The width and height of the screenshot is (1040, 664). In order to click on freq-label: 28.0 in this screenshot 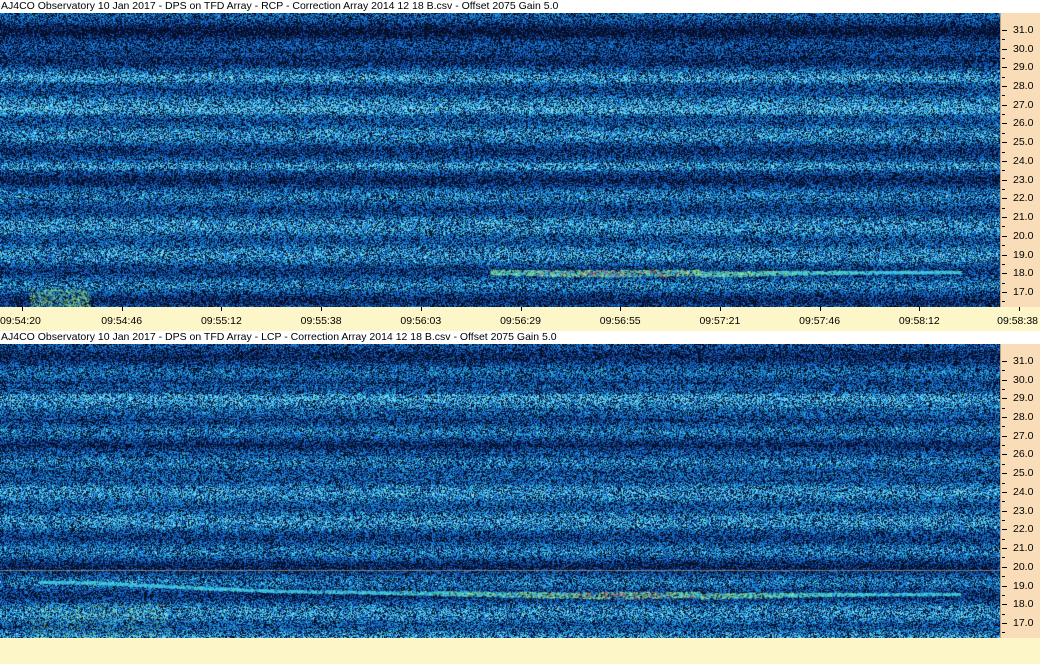, I will do `click(1023, 417)`.